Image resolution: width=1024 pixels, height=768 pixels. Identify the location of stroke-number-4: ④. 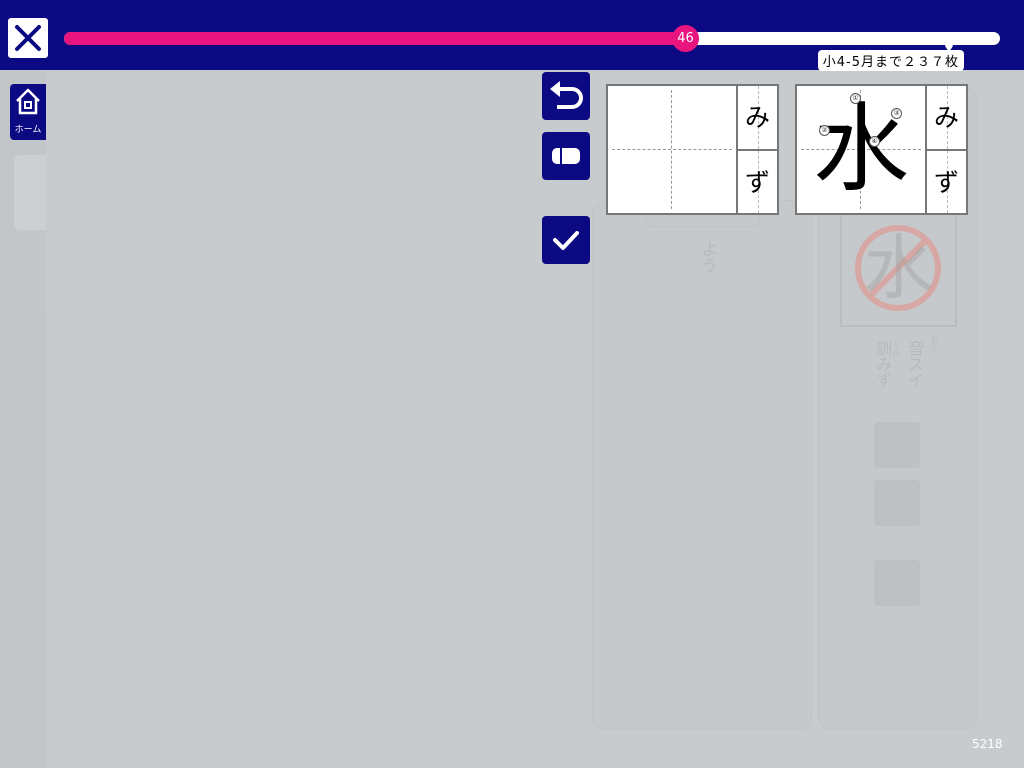
(874, 141).